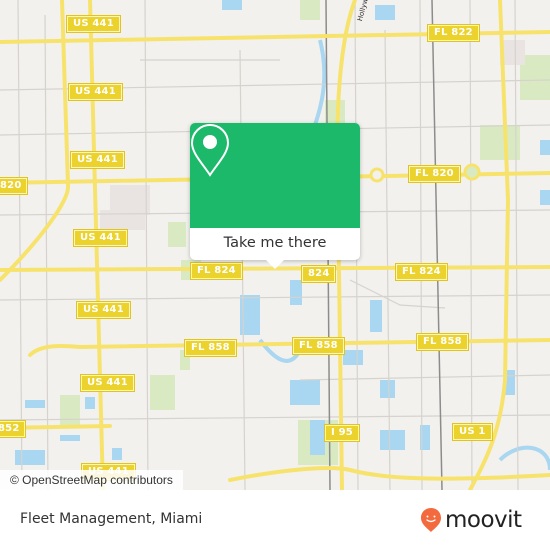 This screenshot has height=550, width=550. I want to click on road-shield-fl852: 852, so click(13, 429).